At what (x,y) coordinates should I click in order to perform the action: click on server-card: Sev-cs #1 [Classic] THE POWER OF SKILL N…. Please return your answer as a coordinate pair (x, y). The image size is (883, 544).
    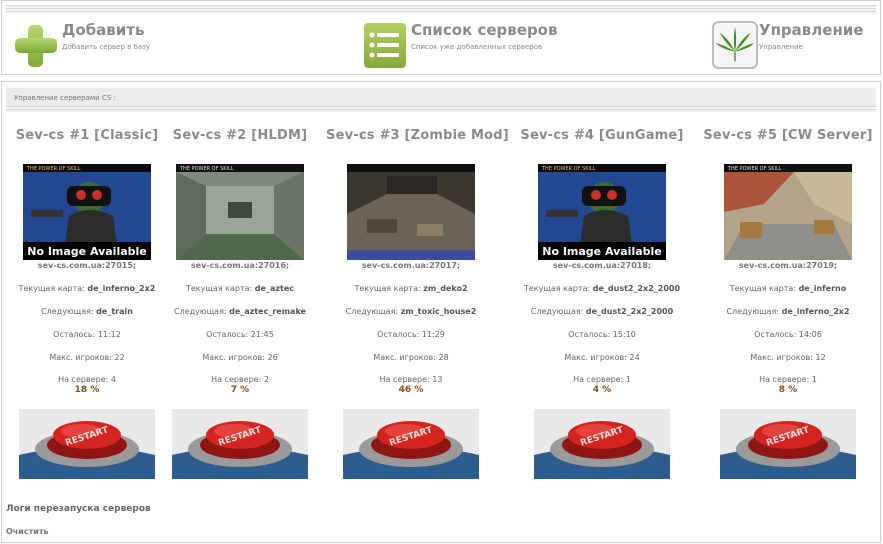
    Looking at the image, I should click on (87, 303).